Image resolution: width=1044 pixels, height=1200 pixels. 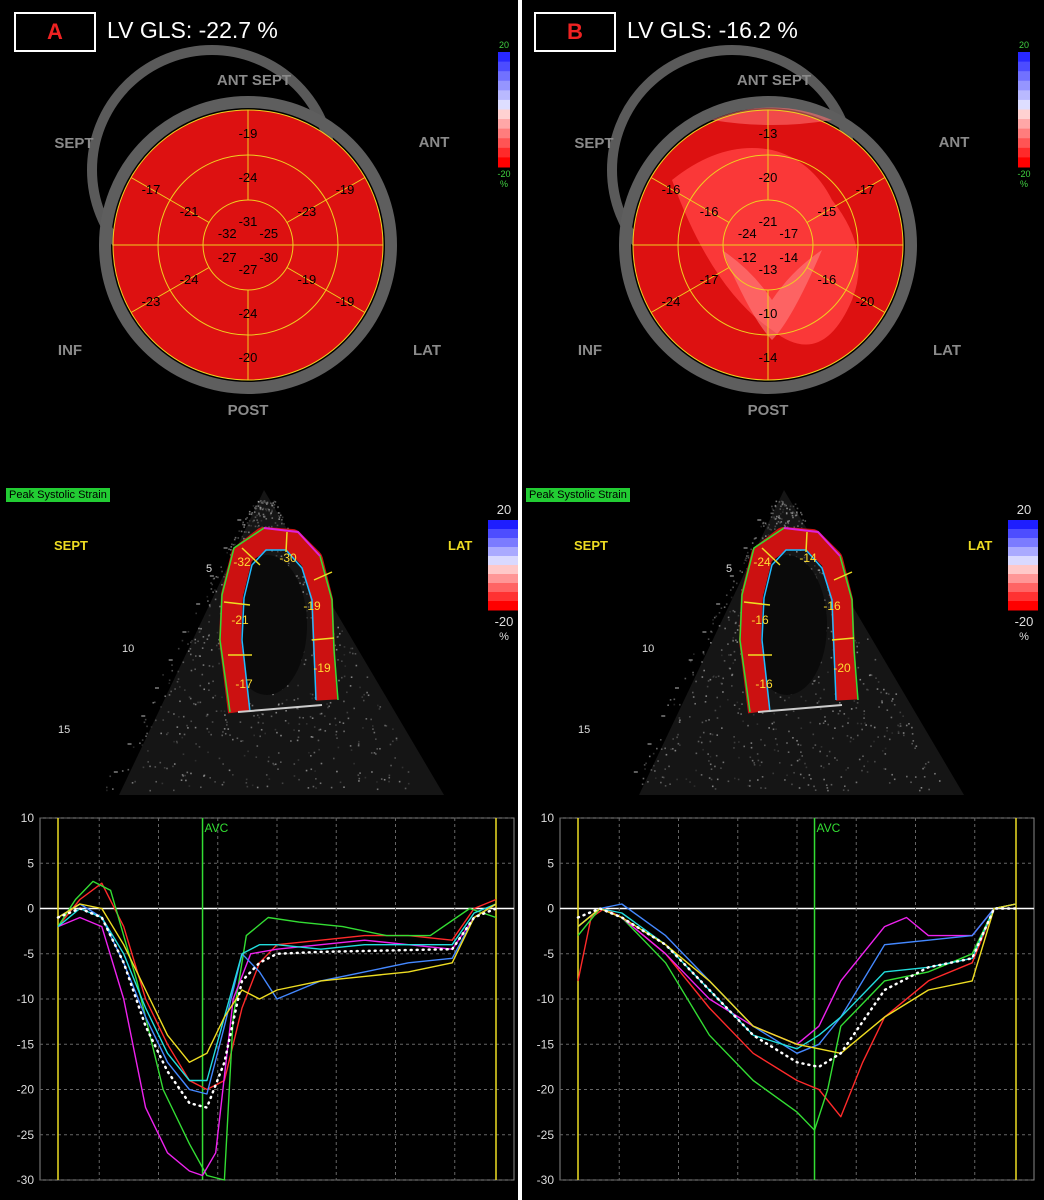 What do you see at coordinates (980, 545) in the screenshot?
I see `echo-lat-label: LAT` at bounding box center [980, 545].